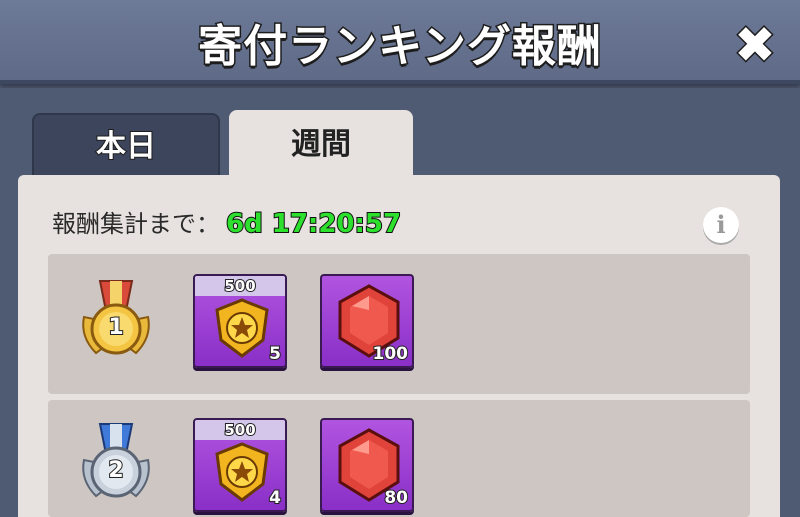 This screenshot has height=517, width=800. Describe the element at coordinates (240, 321) in the screenshot. I see `reward-star-badge: 500 5` at that location.